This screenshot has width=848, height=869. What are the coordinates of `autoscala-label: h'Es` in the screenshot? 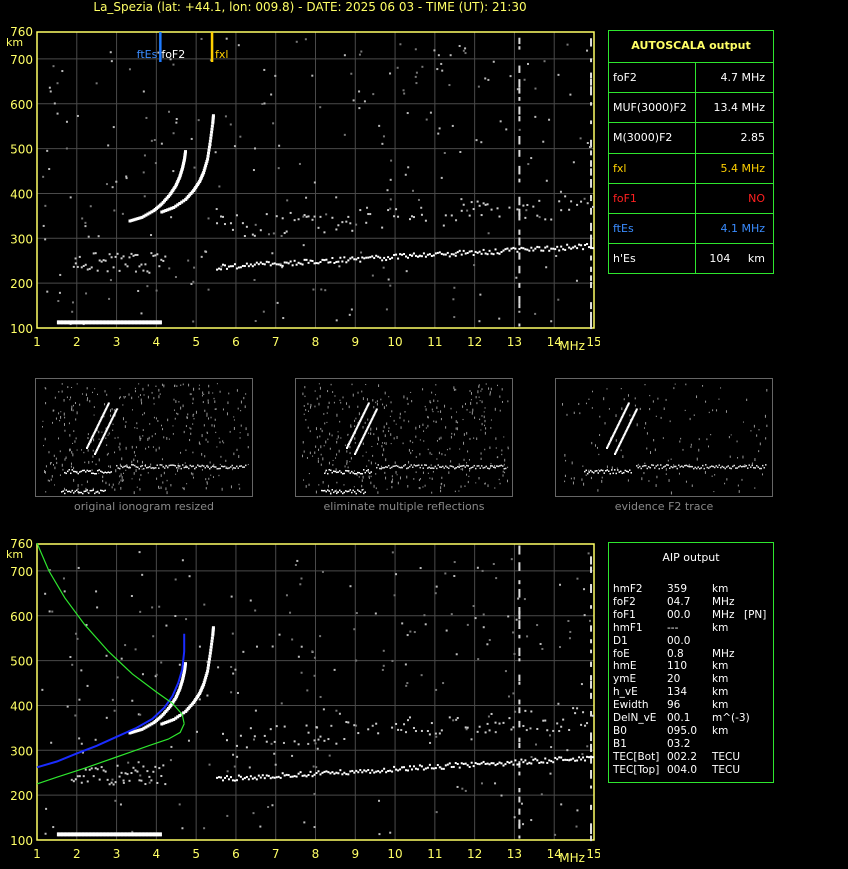 It's located at (624, 259).